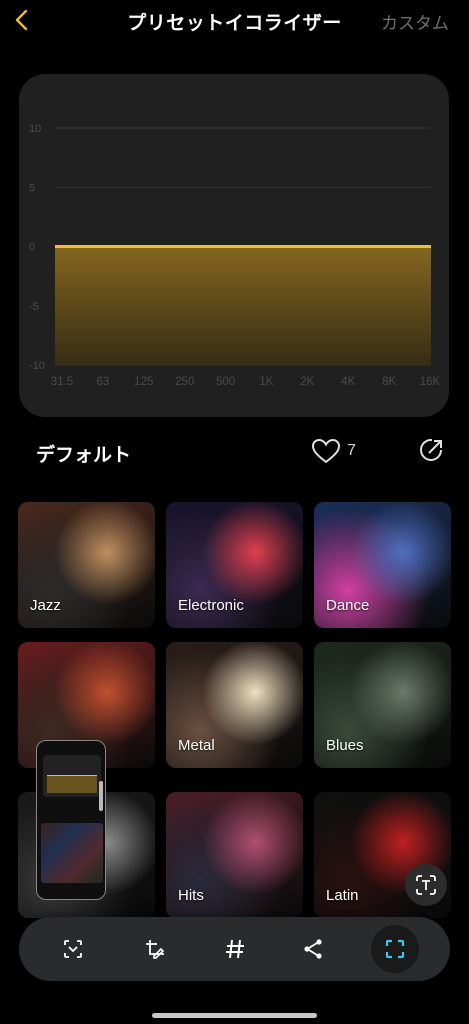 This screenshot has height=1024, width=469. I want to click on screenshot-toolbar, so click(234, 949).